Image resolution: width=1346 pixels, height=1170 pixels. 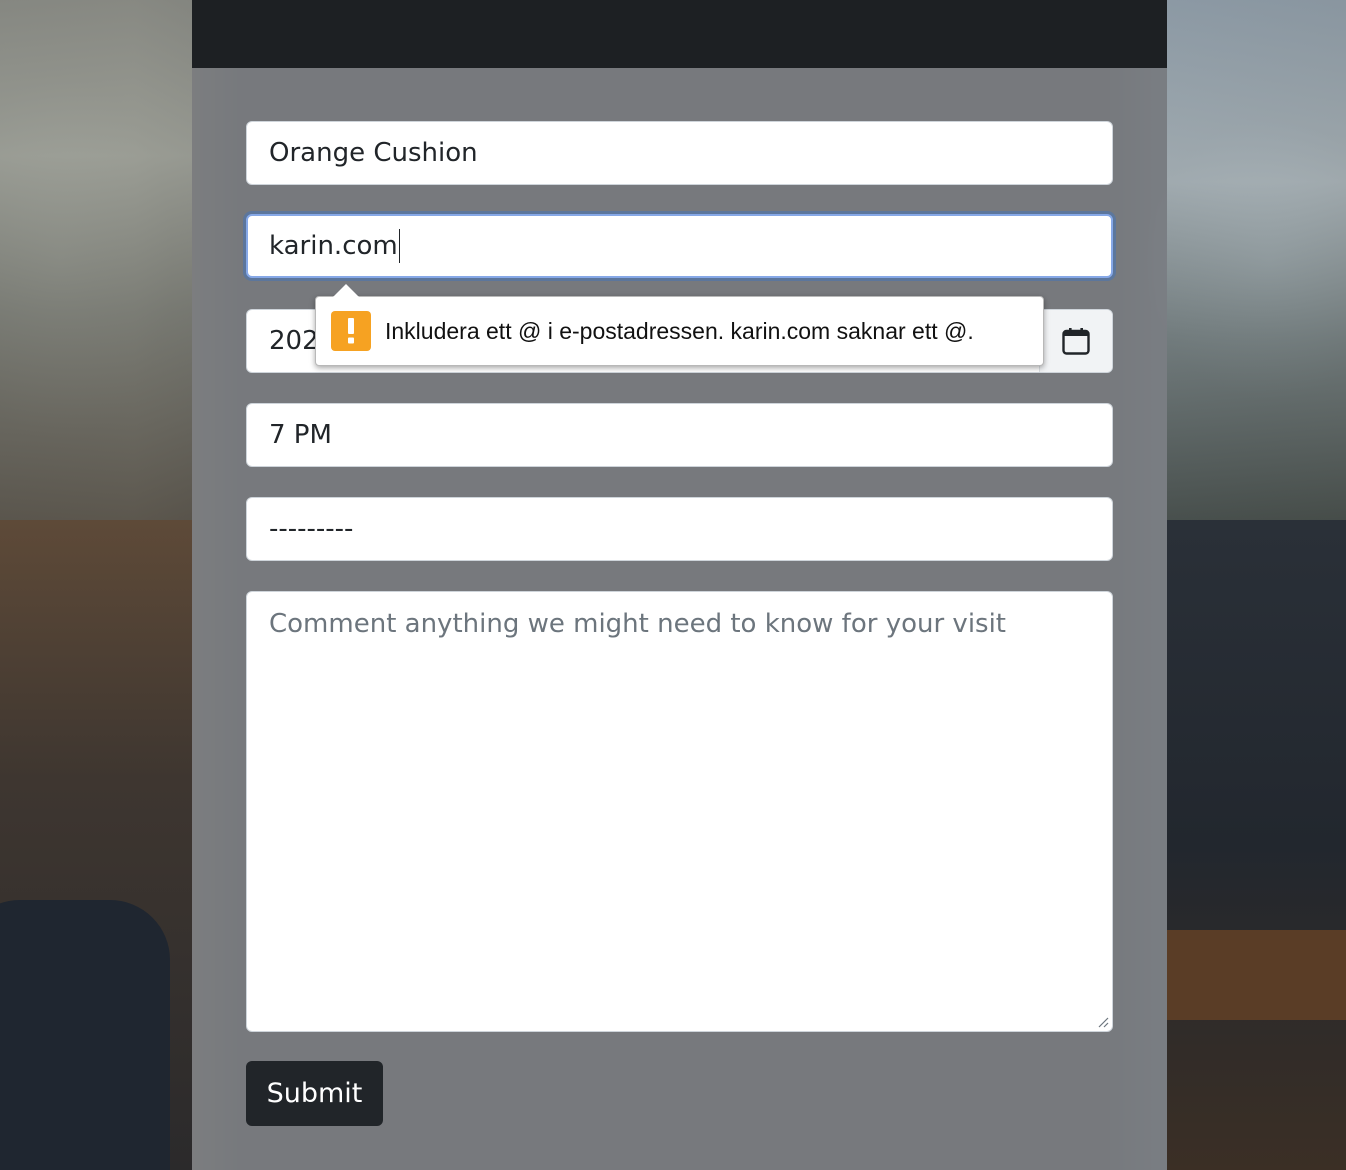 I want to click on time-select: 7 PM, so click(x=679, y=435).